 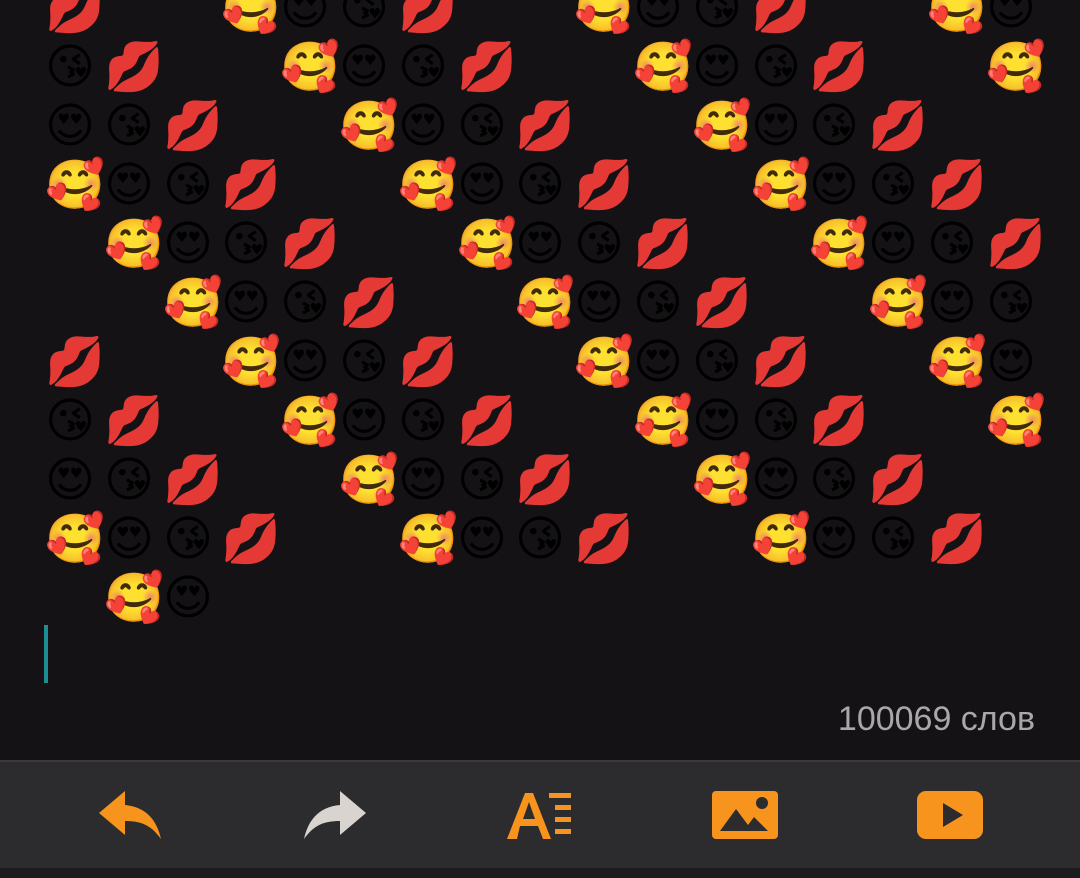 I want to click on text-line: 😍 😘 💋 🥰 😍 😘 💋 🥰 😍 😘 💋, so click(x=545, y=479).